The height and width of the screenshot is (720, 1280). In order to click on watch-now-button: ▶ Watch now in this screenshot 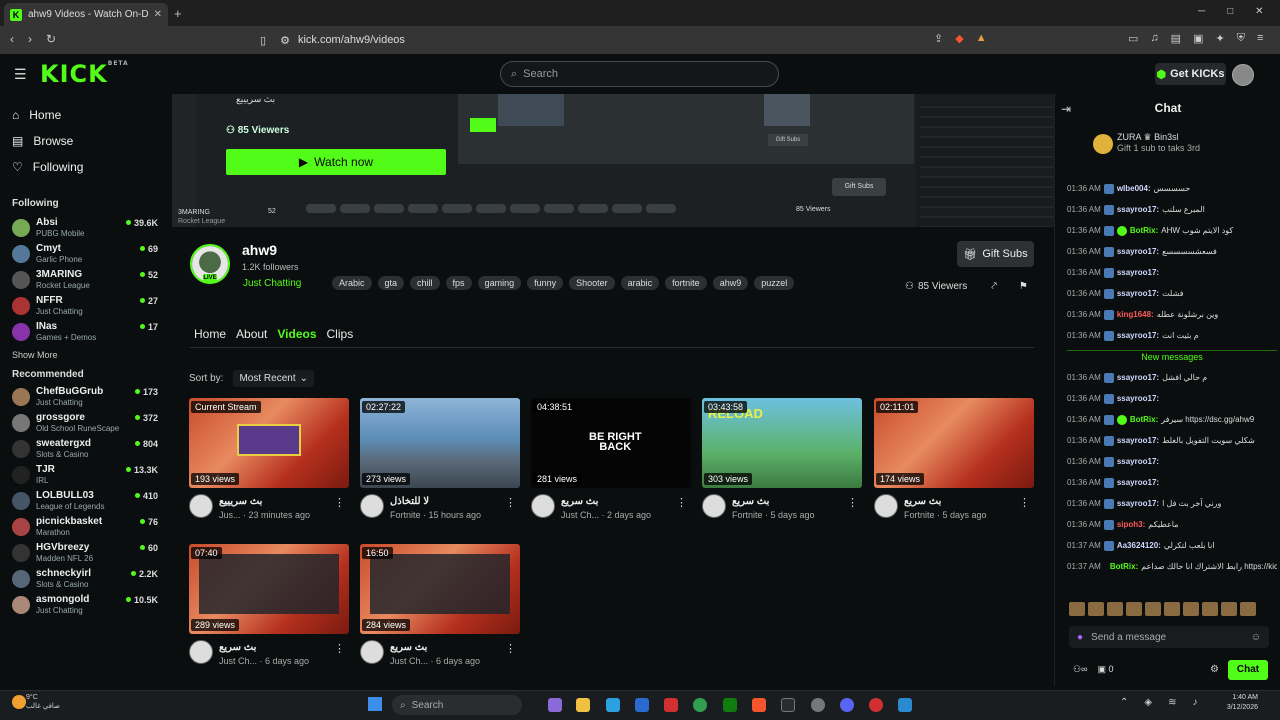, I will do `click(336, 162)`.